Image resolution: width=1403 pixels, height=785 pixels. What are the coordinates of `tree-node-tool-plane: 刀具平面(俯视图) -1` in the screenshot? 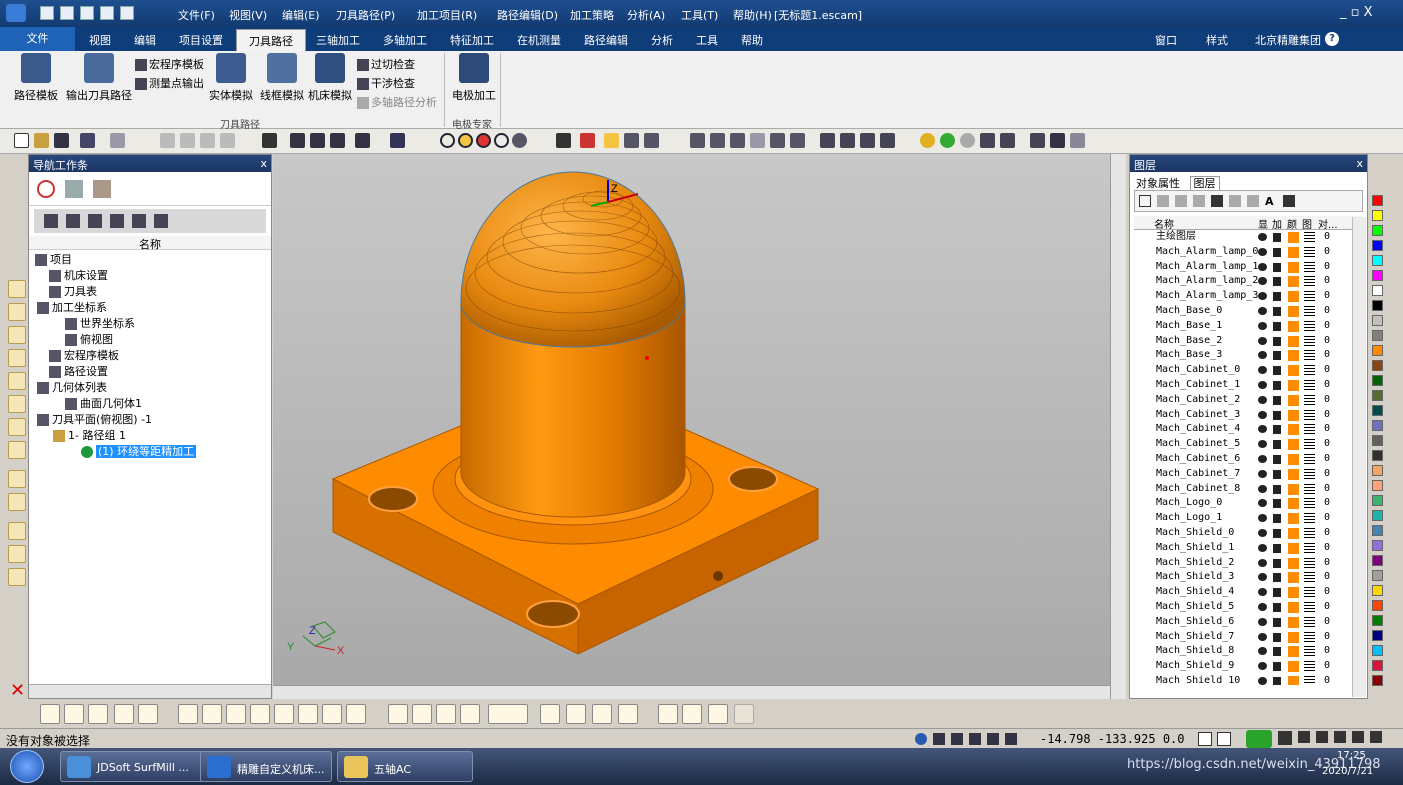 It's located at (150, 420).